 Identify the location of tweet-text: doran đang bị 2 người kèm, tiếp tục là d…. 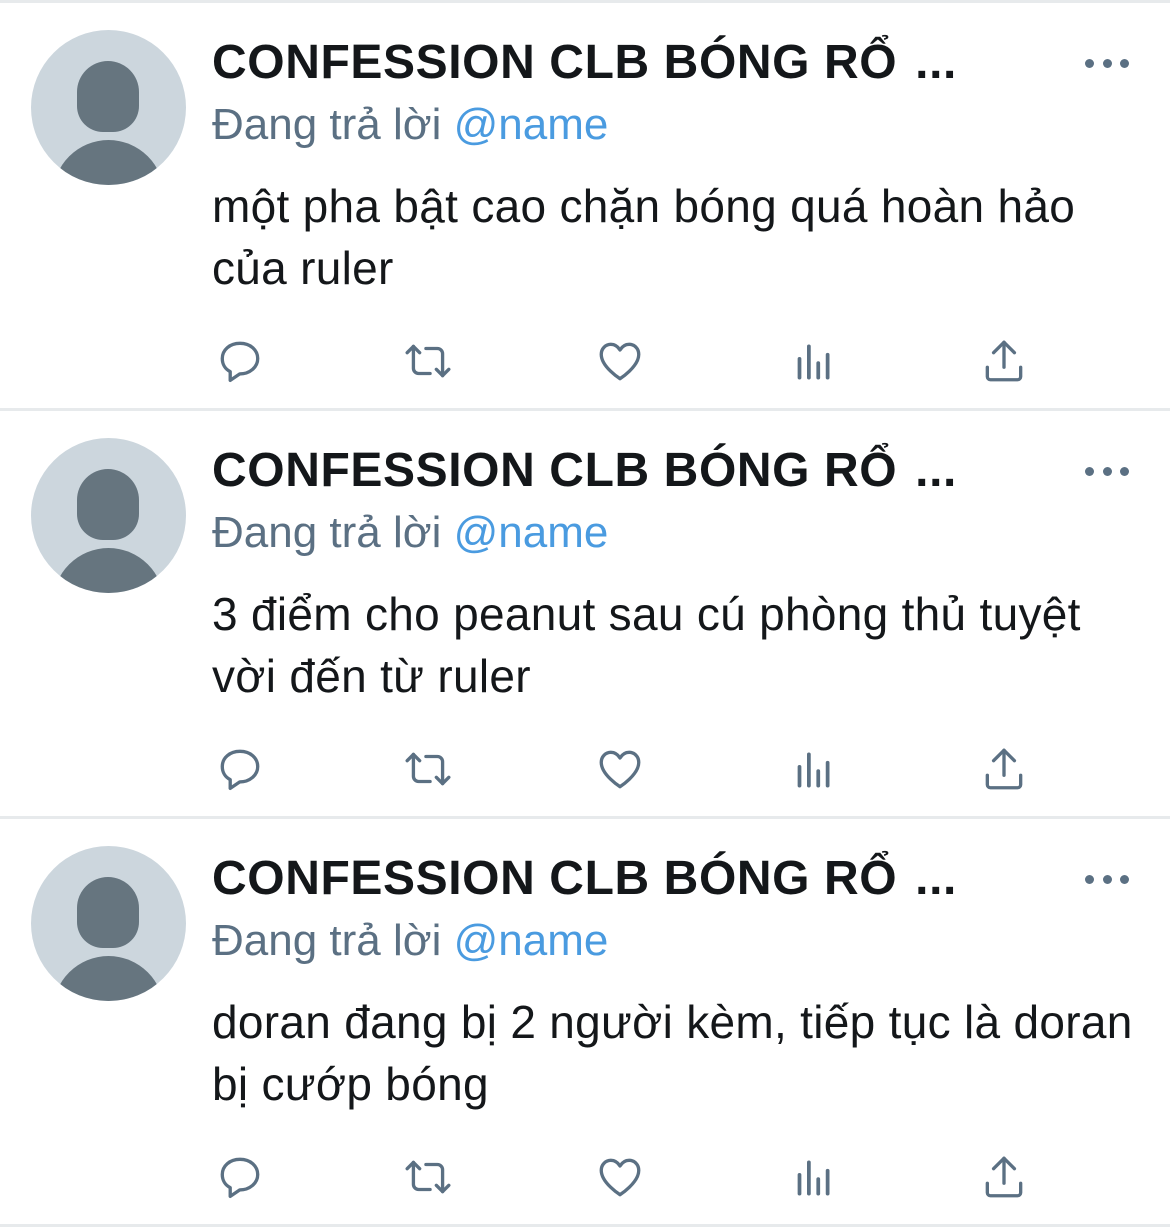
(672, 1053).